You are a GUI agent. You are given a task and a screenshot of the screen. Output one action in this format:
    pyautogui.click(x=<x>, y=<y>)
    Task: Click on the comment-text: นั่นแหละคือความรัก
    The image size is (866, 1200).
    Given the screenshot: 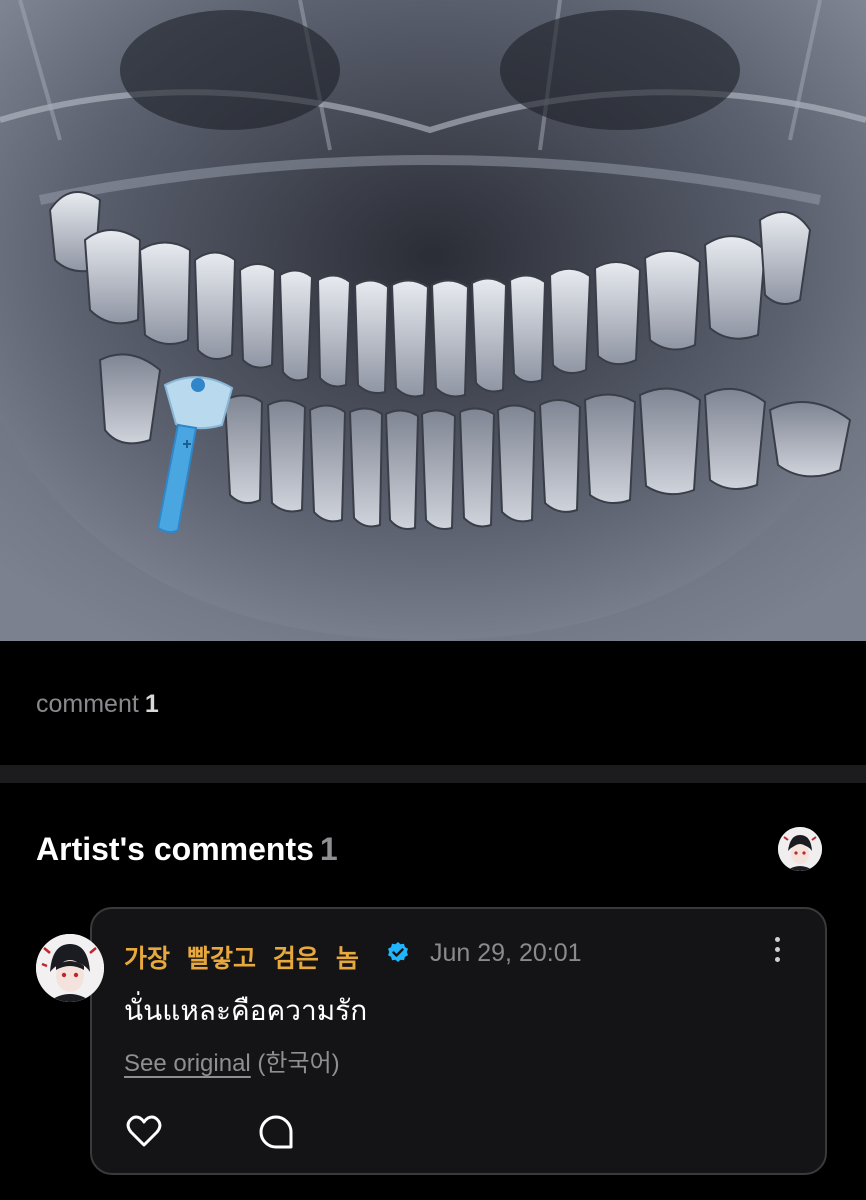 What is the action you would take?
    pyautogui.click(x=246, y=1010)
    